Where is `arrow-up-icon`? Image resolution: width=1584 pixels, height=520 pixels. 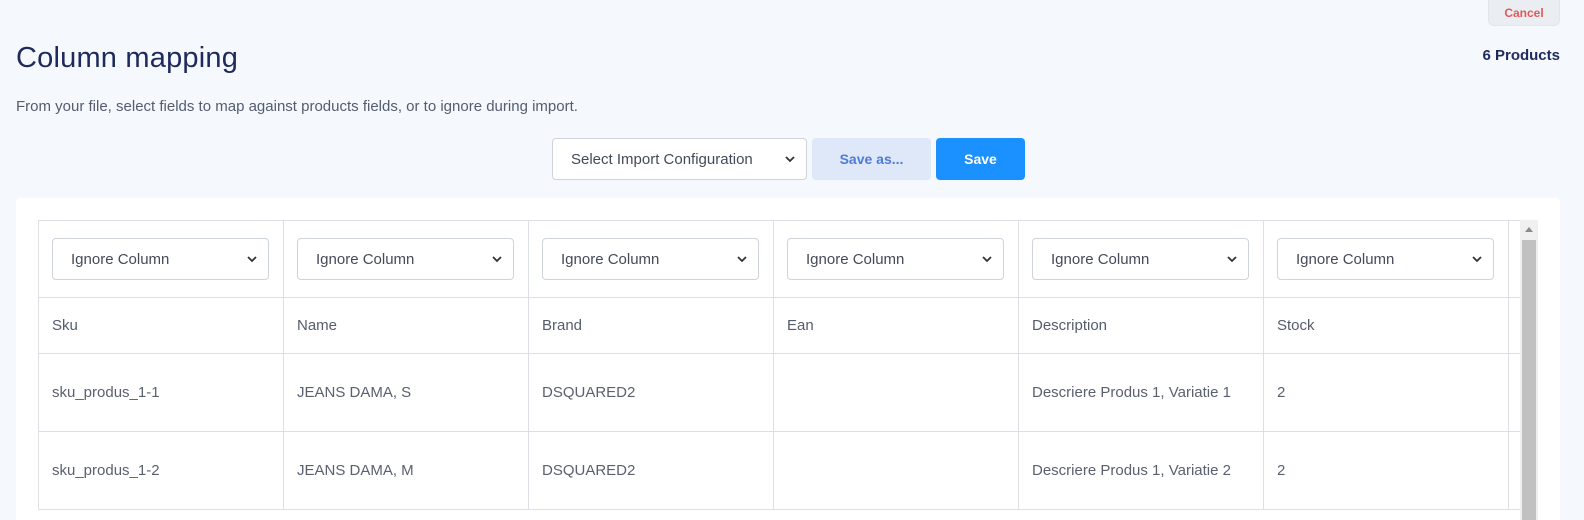 arrow-up-icon is located at coordinates (1529, 229).